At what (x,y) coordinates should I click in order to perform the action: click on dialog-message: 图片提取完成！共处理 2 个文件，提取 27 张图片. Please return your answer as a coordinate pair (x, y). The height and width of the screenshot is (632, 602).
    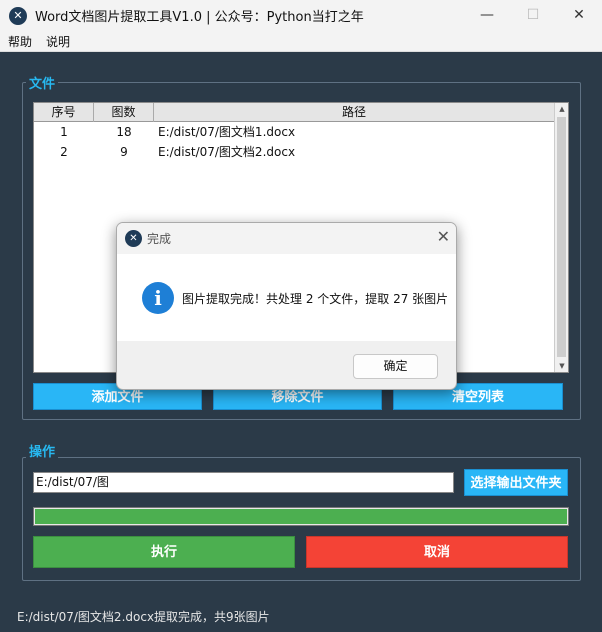
    Looking at the image, I should click on (315, 299).